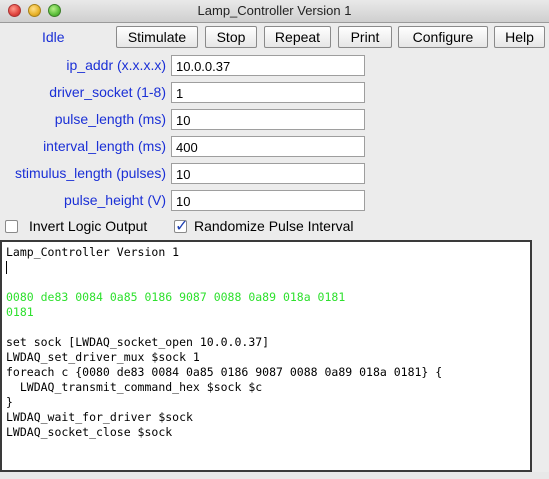  Describe the element at coordinates (231, 37) in the screenshot. I see `stop-button: Stop` at that location.